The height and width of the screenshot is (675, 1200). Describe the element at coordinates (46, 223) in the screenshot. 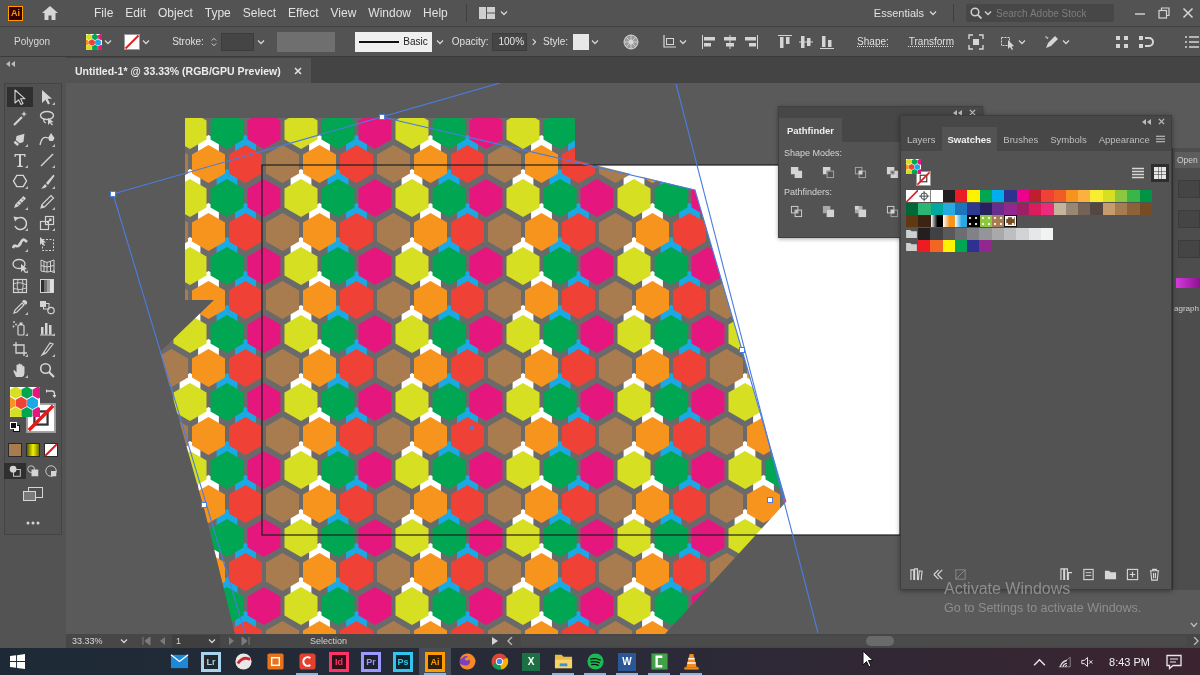

I see `scale-icon` at that location.